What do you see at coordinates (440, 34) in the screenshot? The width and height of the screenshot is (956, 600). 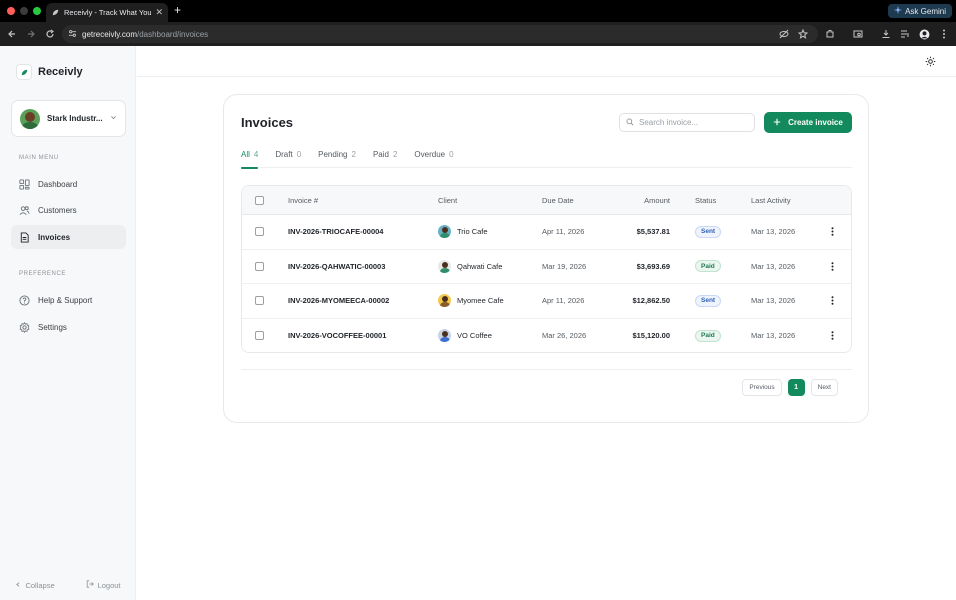 I see `address-bar: getreceivly.com/dashboard/invoices` at bounding box center [440, 34].